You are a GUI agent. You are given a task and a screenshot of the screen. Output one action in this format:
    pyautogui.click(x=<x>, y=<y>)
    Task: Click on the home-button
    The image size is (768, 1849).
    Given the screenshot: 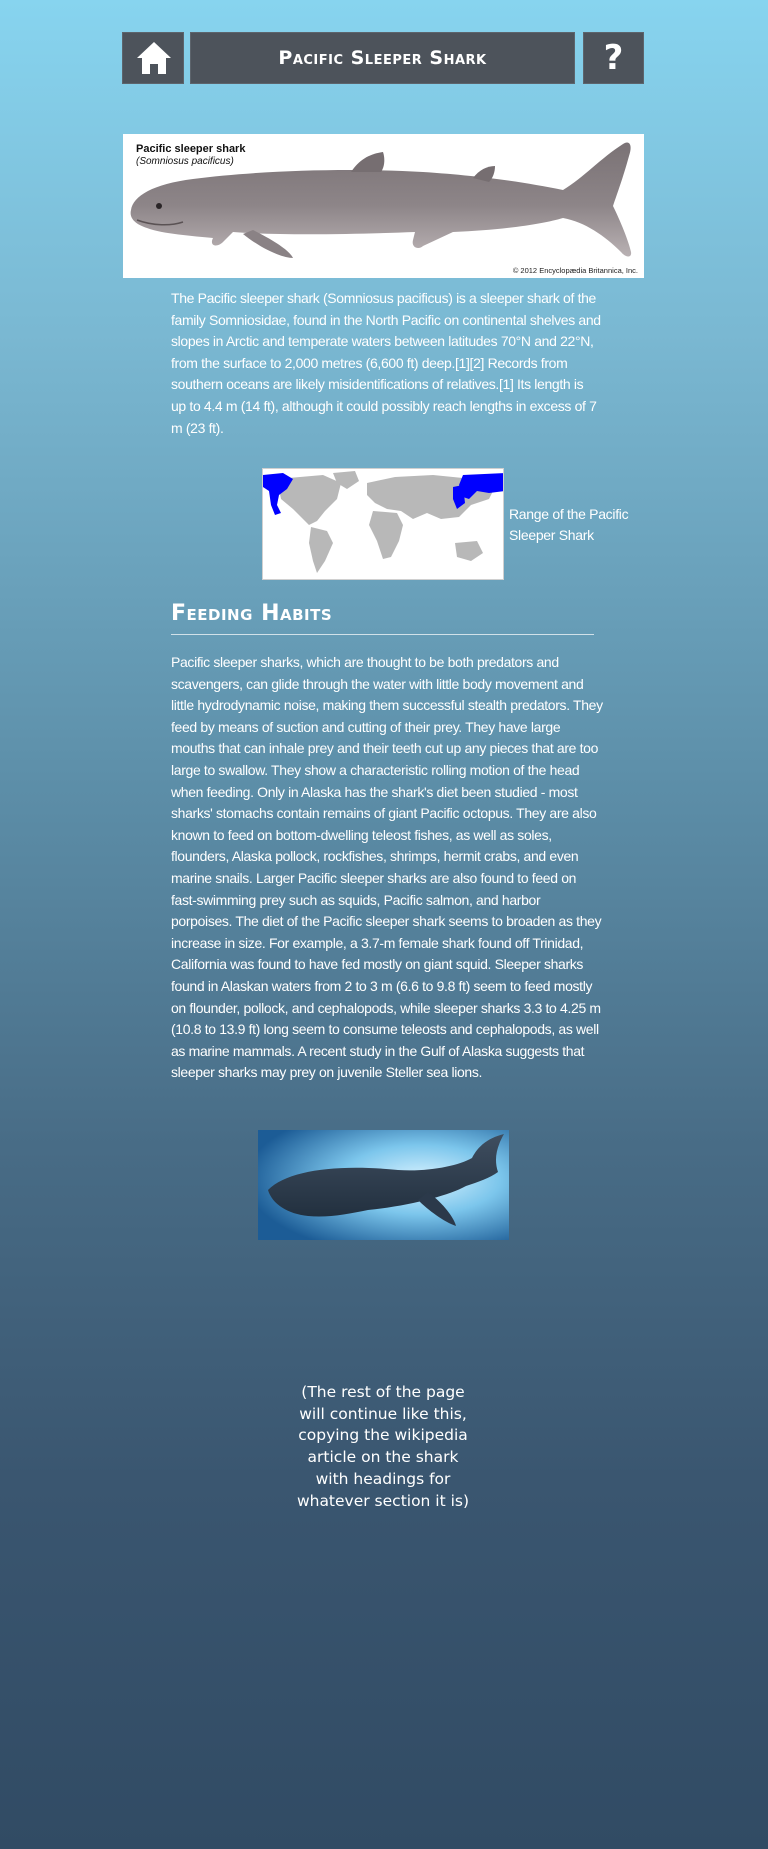 What is the action you would take?
    pyautogui.click(x=153, y=58)
    